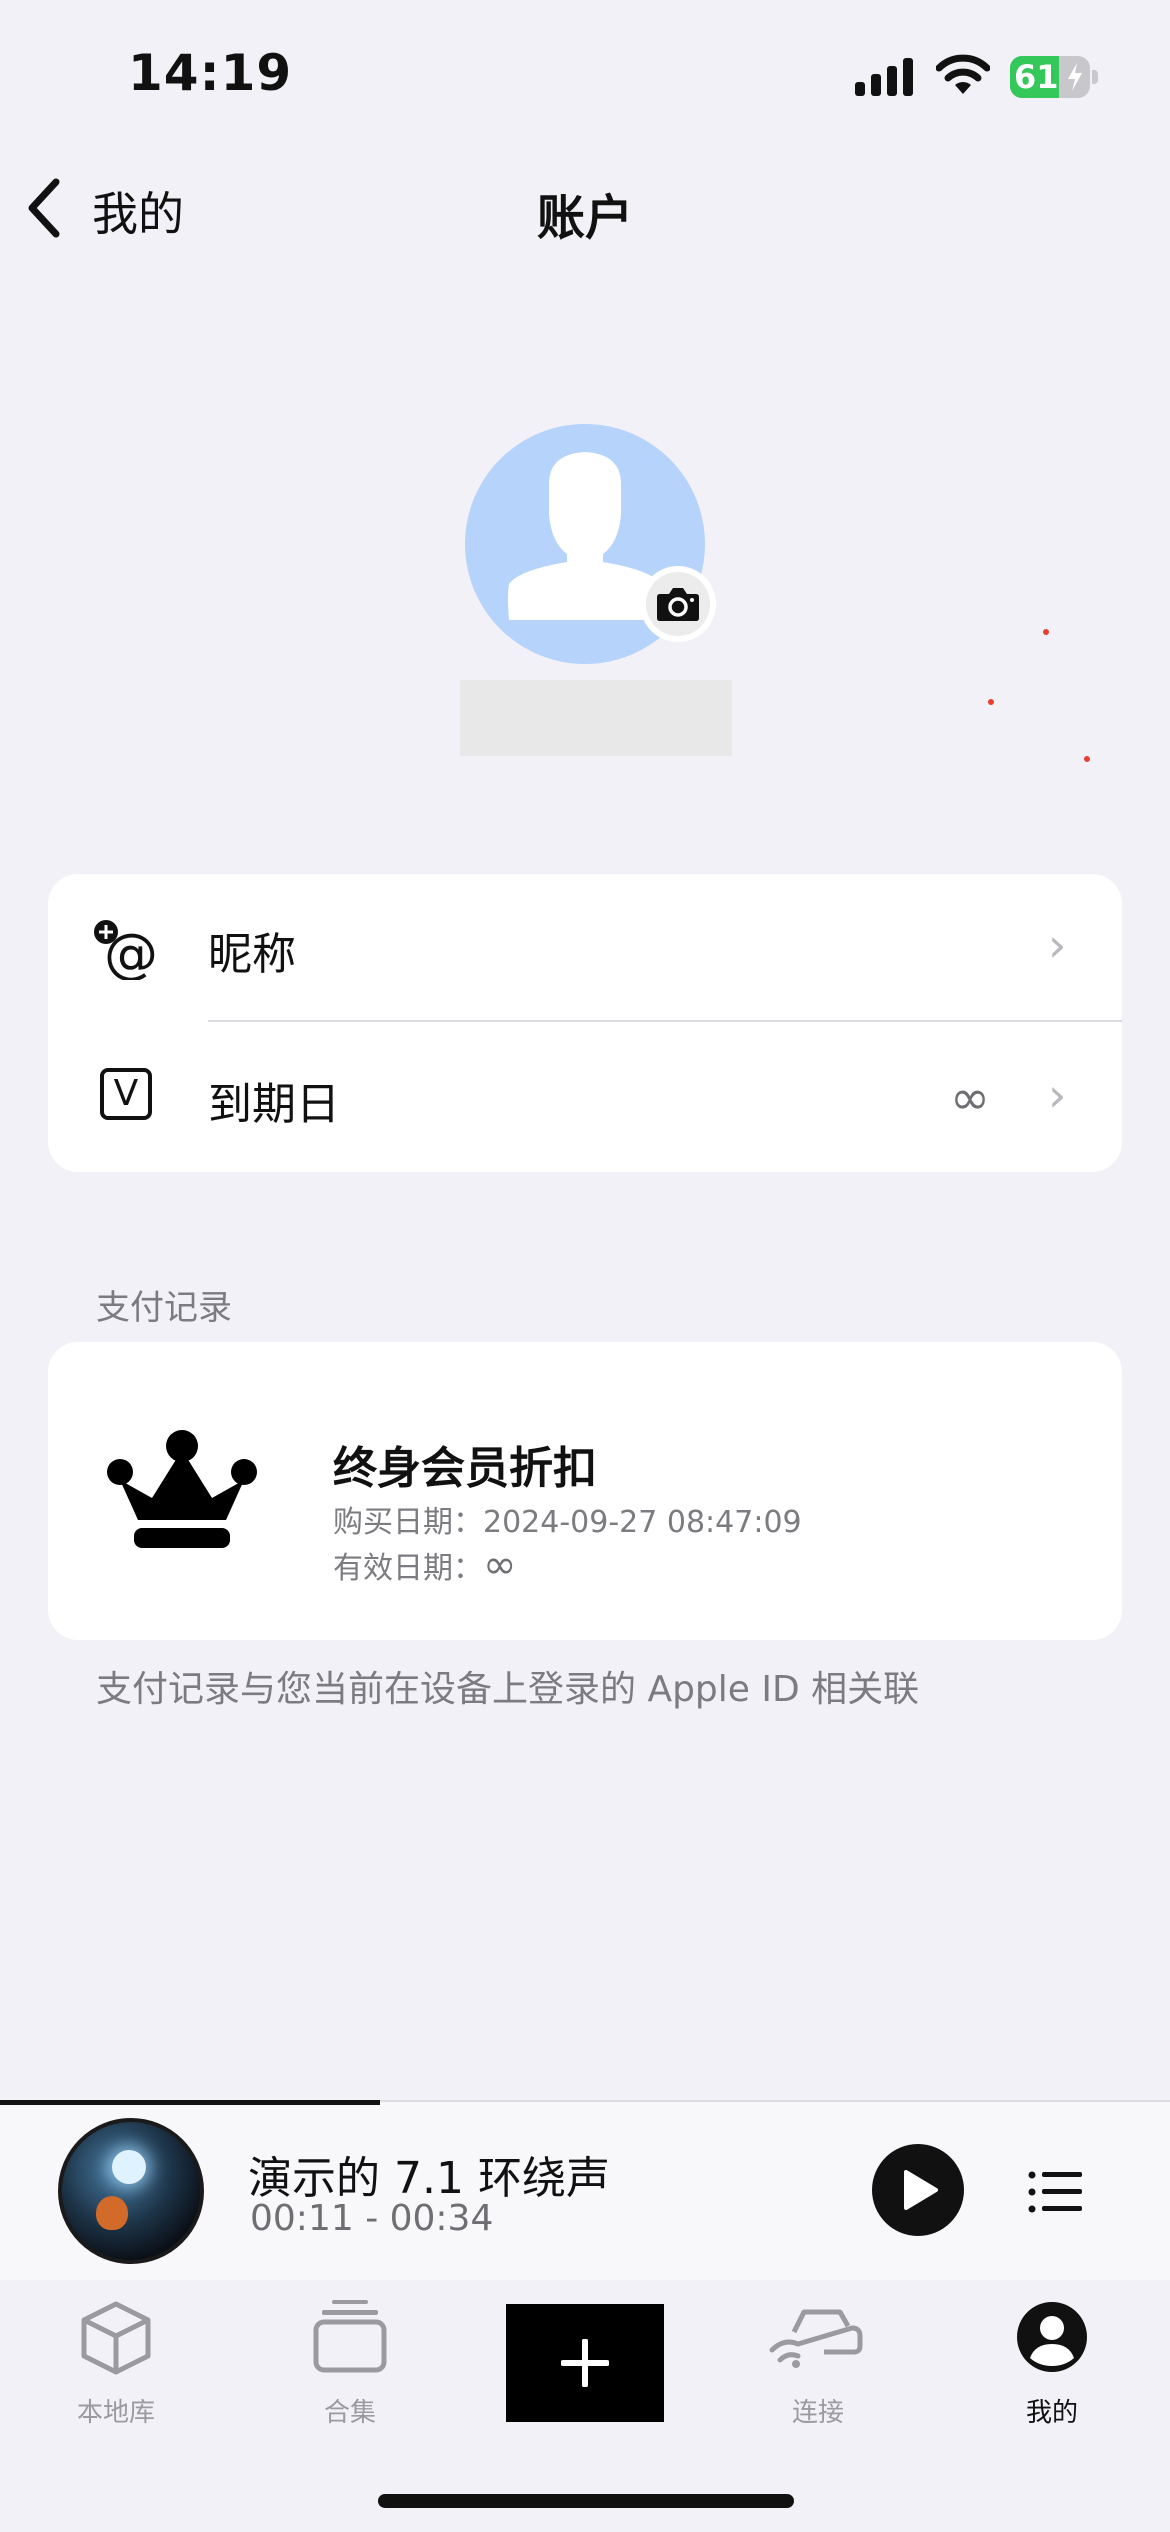 The image size is (1170, 2532). I want to click on album-art-moon, so click(129, 2167).